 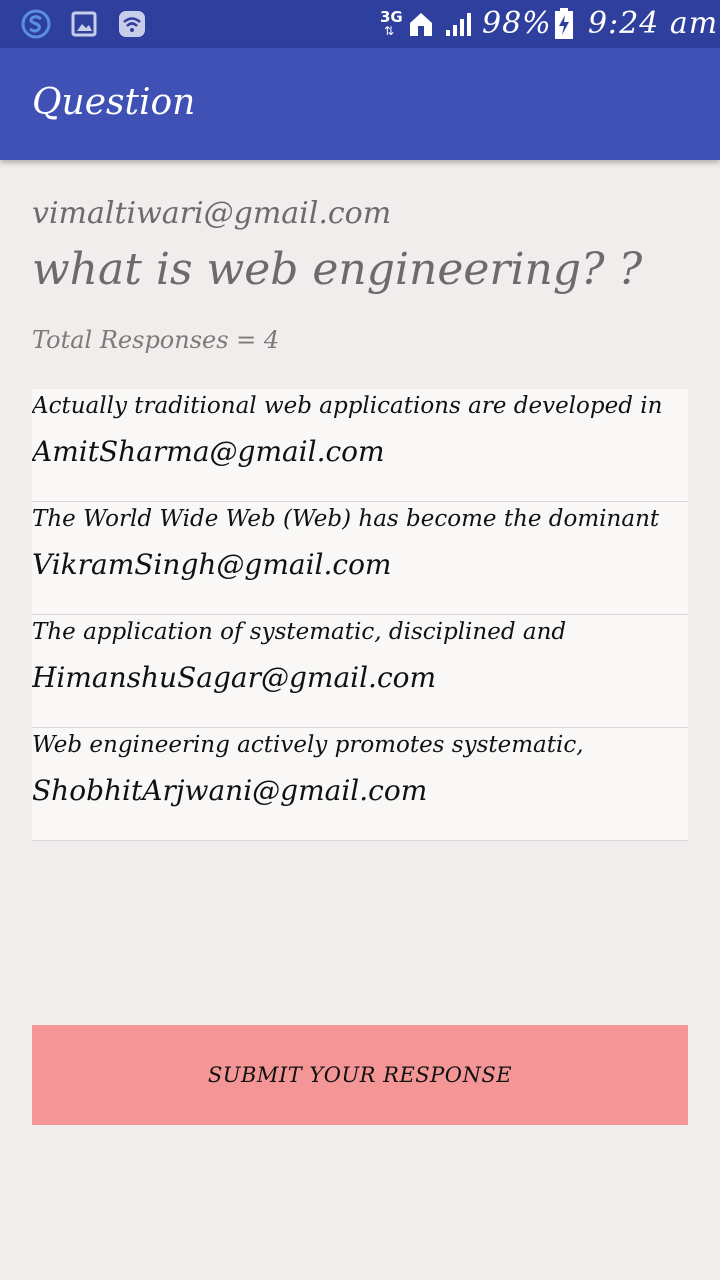 What do you see at coordinates (360, 24) in the screenshot?
I see `status-bar: 3G ⇅ 98% 9:24 am` at bounding box center [360, 24].